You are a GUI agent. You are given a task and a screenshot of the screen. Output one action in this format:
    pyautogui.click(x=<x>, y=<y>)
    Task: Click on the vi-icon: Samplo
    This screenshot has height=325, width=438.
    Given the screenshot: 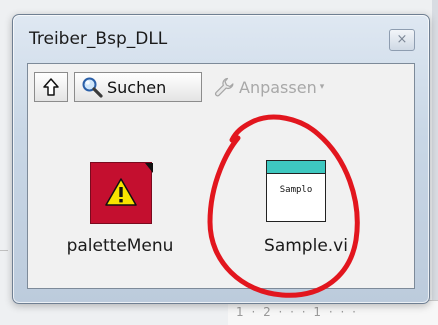 What is the action you would take?
    pyautogui.click(x=296, y=191)
    